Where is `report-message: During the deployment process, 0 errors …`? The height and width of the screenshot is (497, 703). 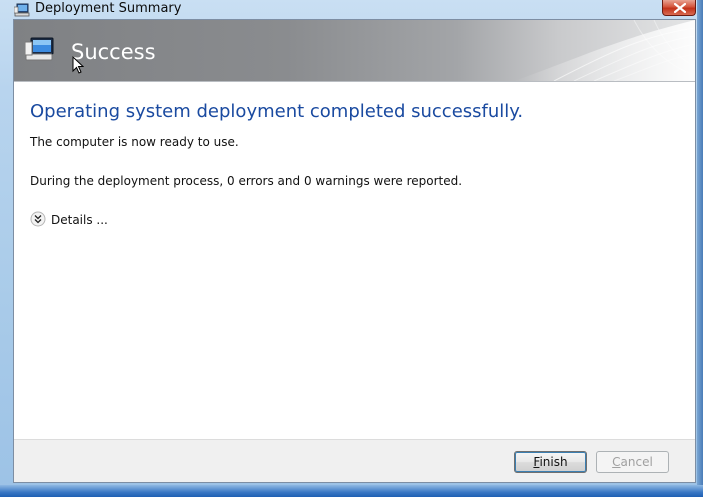
report-message: During the deployment process, 0 errors … is located at coordinates (246, 181).